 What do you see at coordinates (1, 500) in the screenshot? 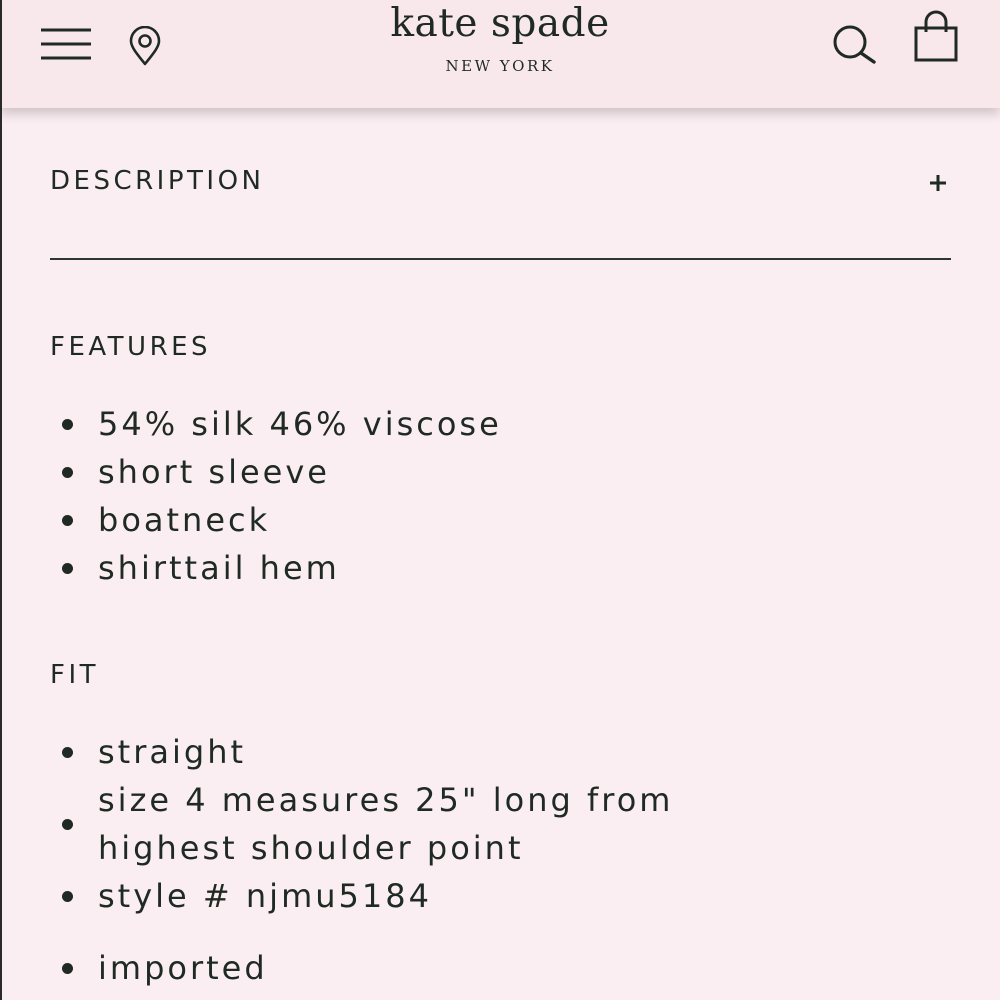
I see `left-edge-border` at bounding box center [1, 500].